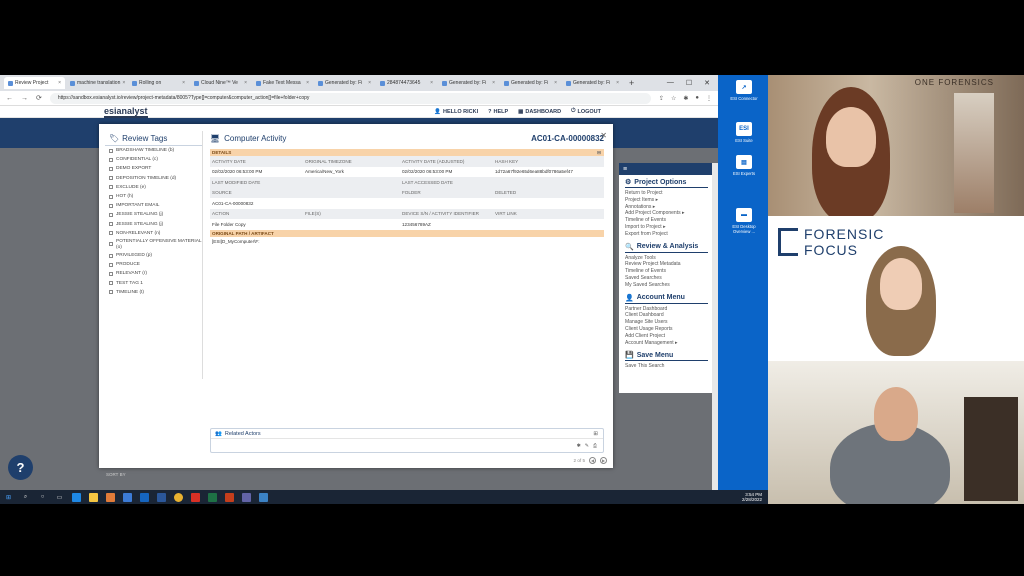  What do you see at coordinates (153, 264) in the screenshot?
I see `tag-checkbox-item: PRODUCE` at bounding box center [153, 264].